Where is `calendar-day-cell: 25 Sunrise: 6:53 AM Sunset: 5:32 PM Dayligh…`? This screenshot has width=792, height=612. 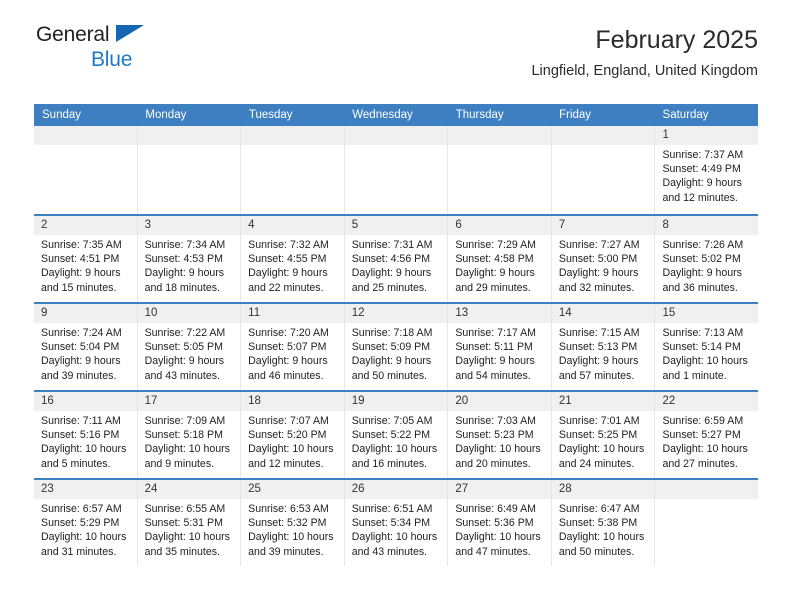
calendar-day-cell: 25 Sunrise: 6:53 AM Sunset: 5:32 PM Dayligh… is located at coordinates (292, 523).